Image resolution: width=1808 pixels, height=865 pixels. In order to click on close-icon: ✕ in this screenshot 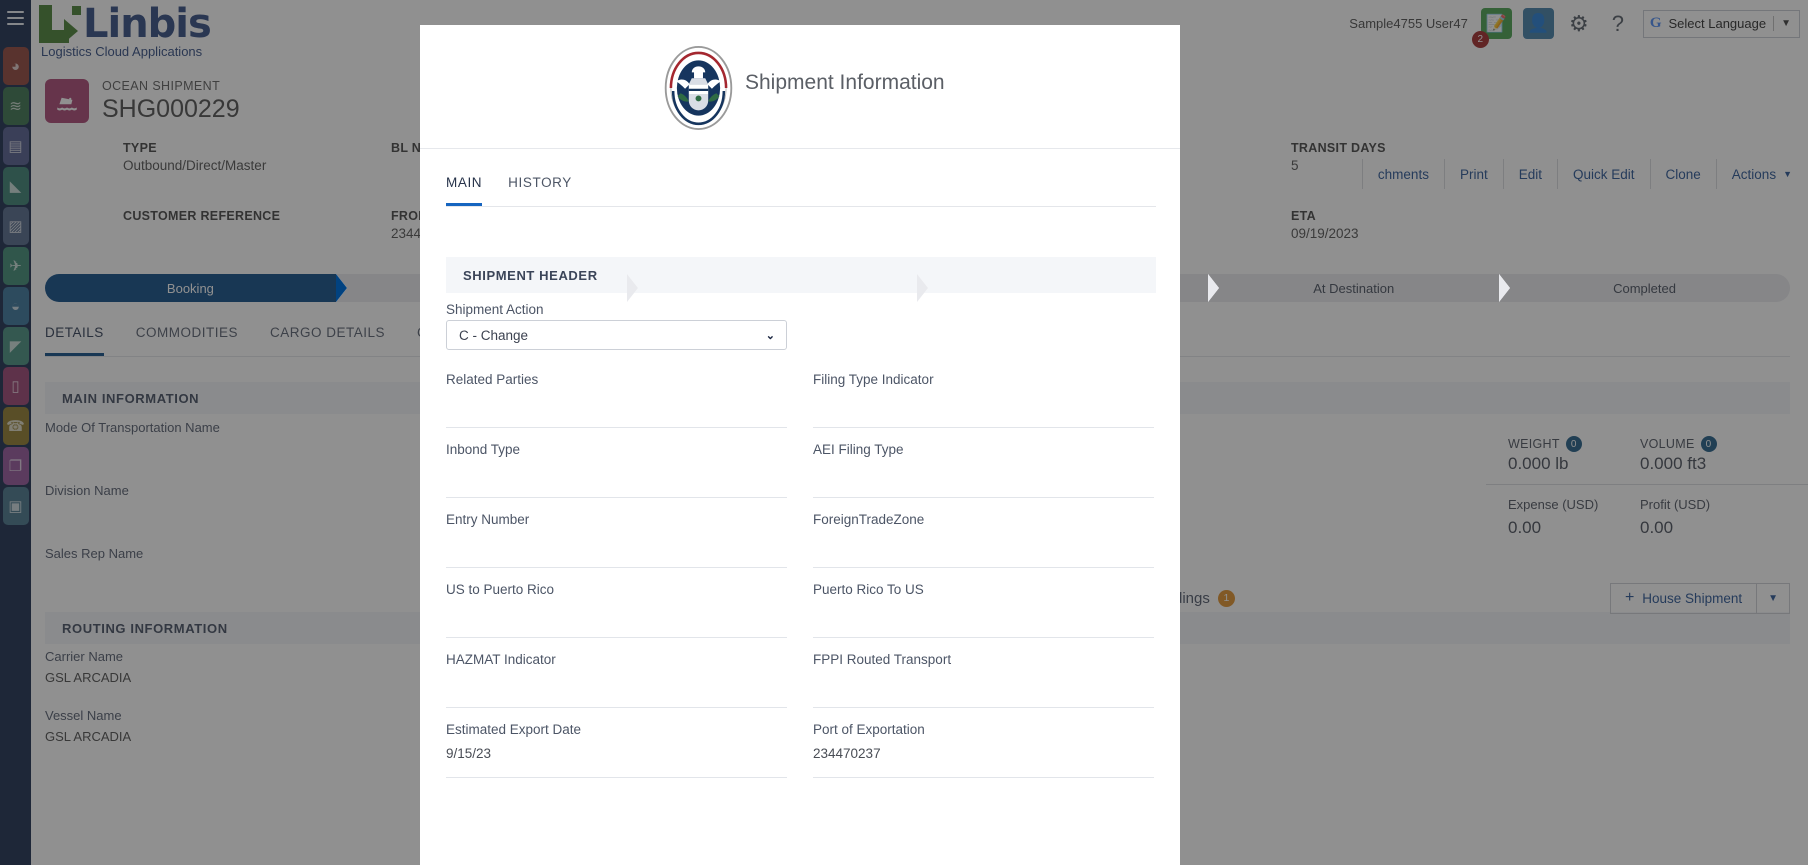, I will do `click(1169, 30)`.